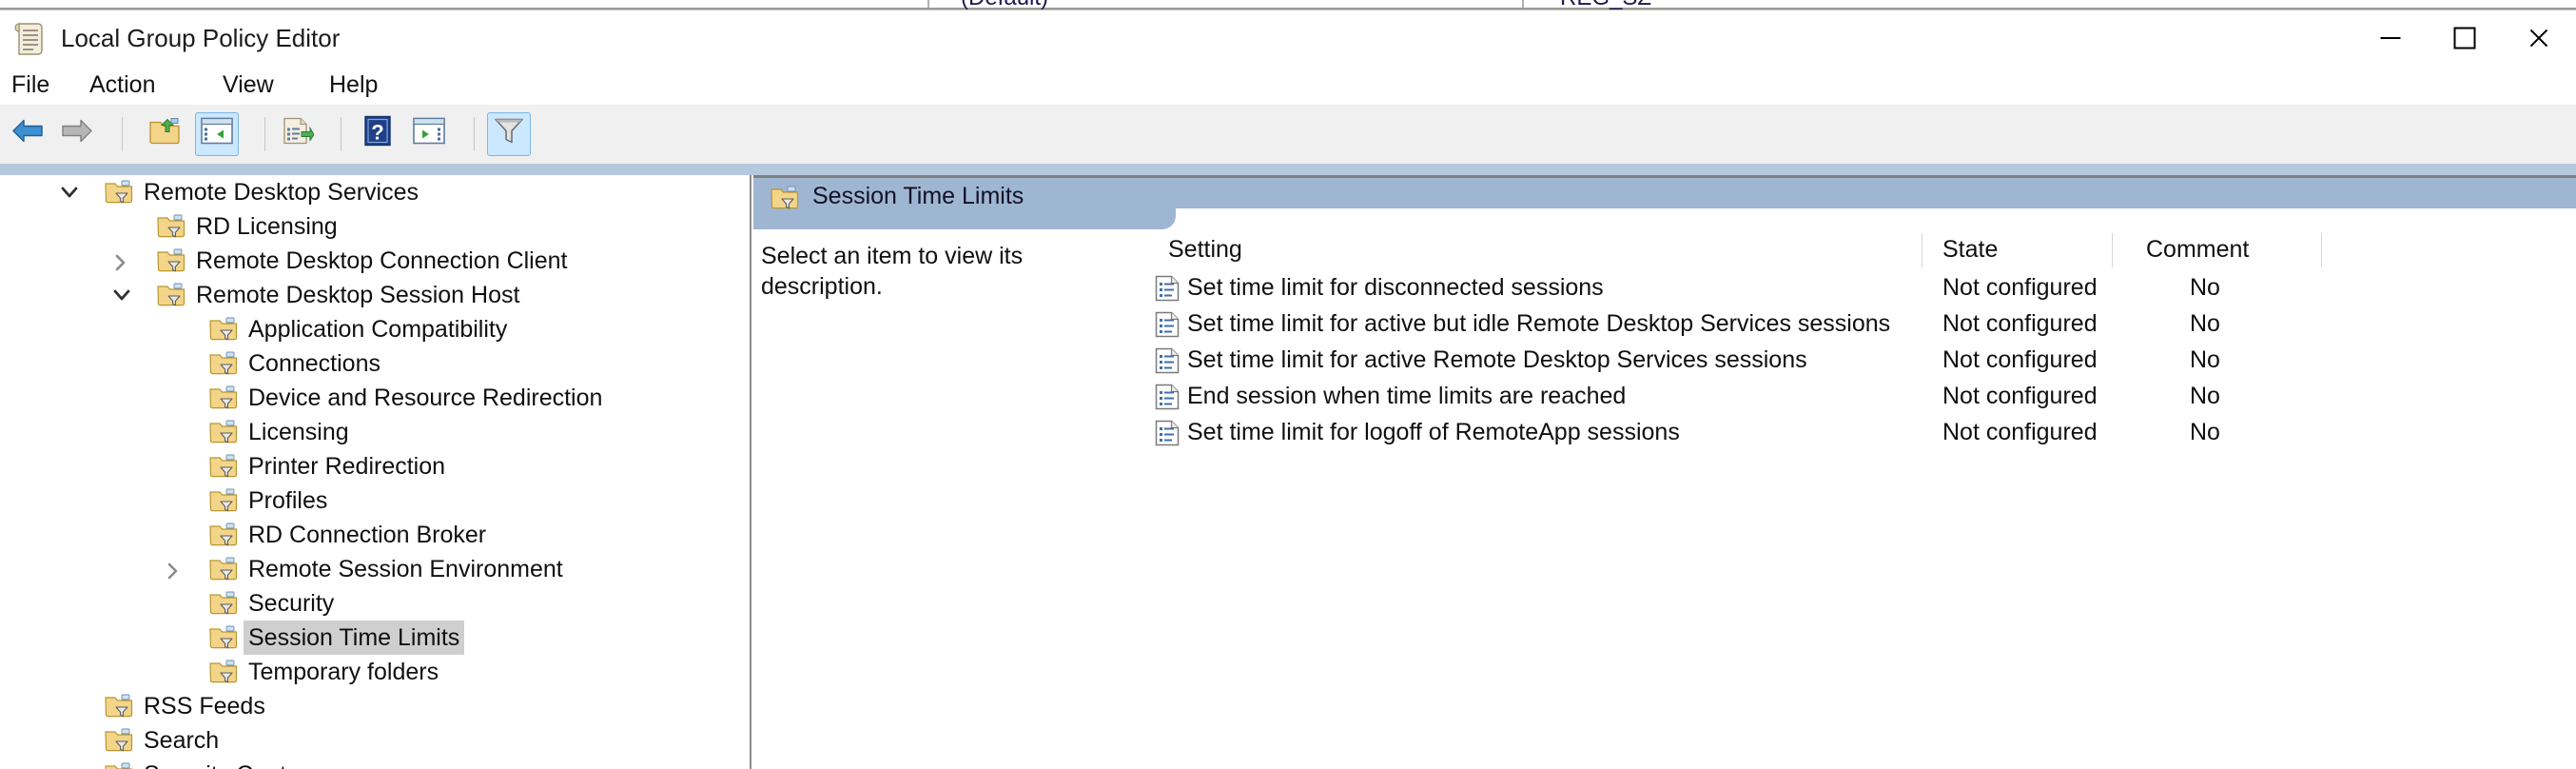  I want to click on toolbar: ?, so click(1288, 135).